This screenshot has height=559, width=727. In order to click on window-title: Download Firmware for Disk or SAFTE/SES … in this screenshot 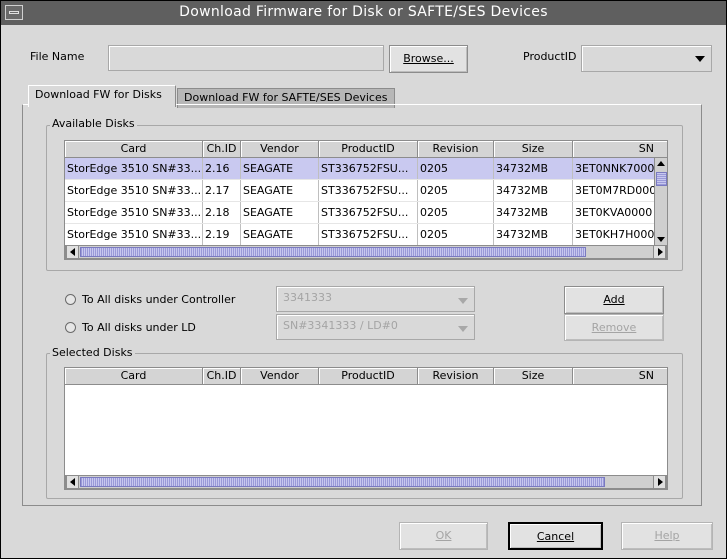, I will do `click(363, 12)`.